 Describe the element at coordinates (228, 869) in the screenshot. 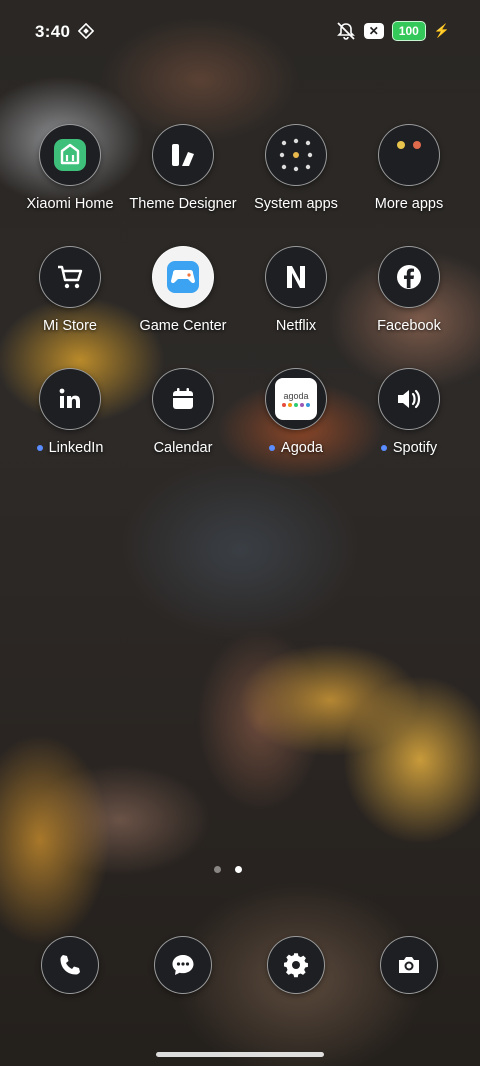

I see `page-indicator` at that location.